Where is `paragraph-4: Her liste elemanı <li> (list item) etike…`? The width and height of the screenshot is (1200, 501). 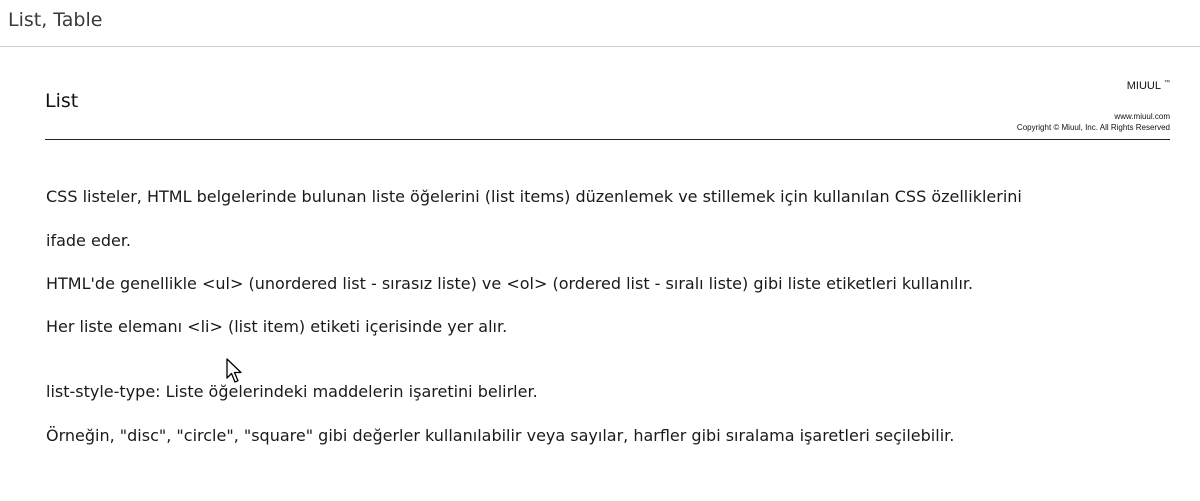 paragraph-4: Her liste elemanı <li> (list item) etike… is located at coordinates (277, 326).